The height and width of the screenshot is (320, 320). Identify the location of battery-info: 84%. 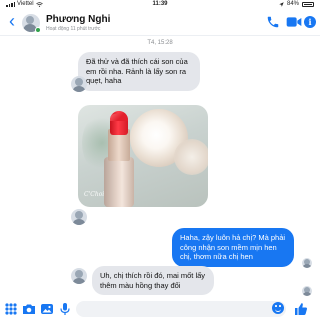
(296, 4).